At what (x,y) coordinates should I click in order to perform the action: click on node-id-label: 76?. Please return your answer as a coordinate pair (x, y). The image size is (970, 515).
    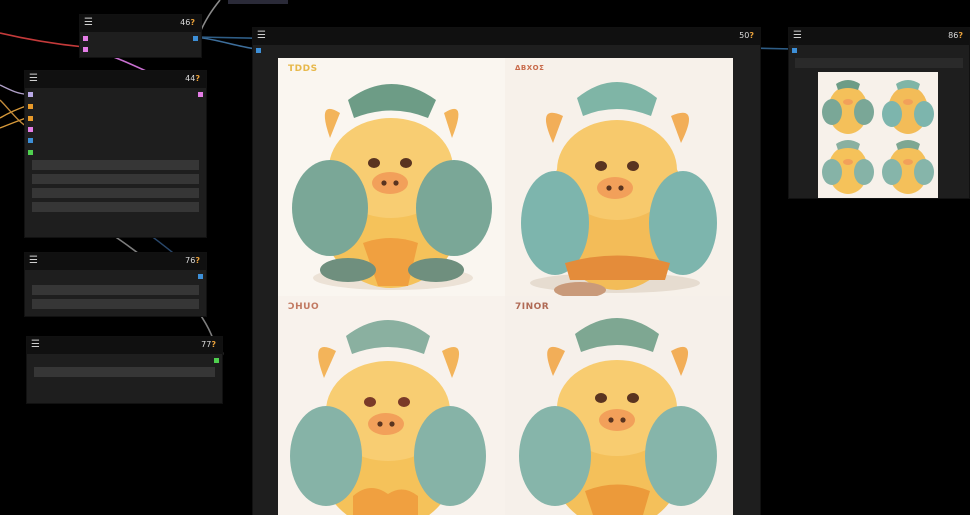
    Looking at the image, I should click on (192, 260).